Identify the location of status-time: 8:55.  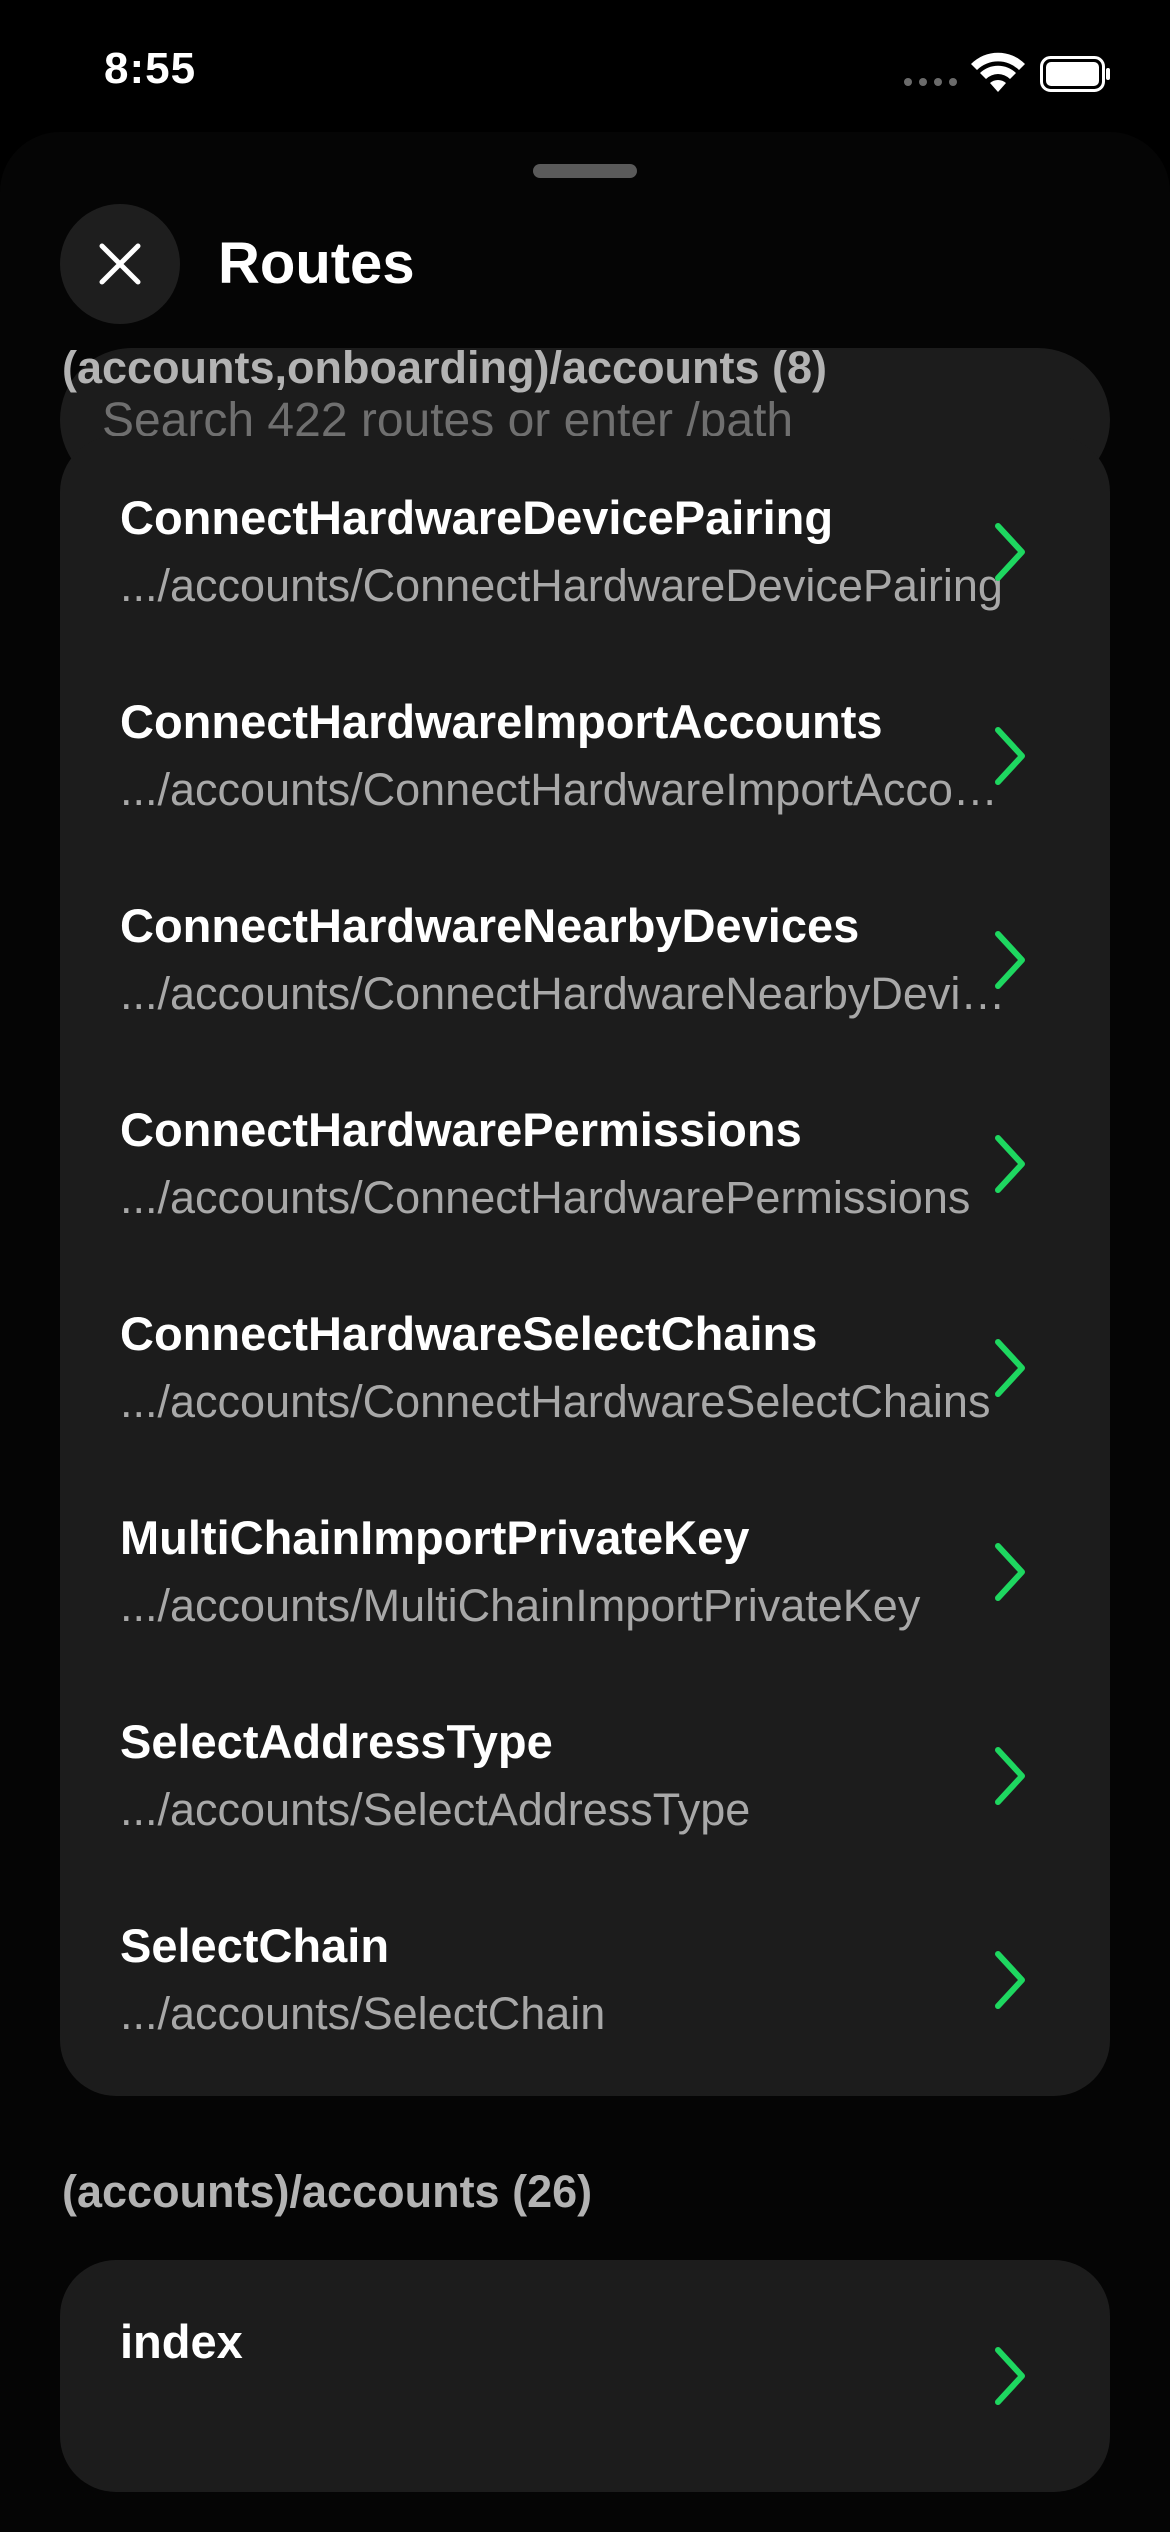
(150, 68).